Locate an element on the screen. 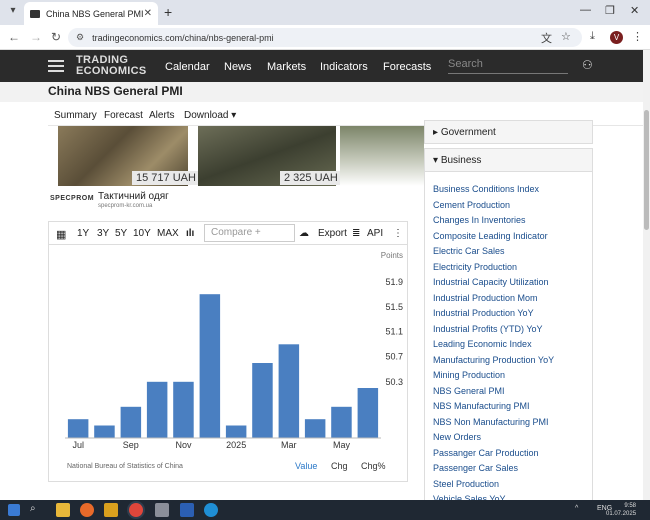 This screenshot has height=520, width=650. sidebar-item-link: Business Conditions Index is located at coordinates (486, 189).